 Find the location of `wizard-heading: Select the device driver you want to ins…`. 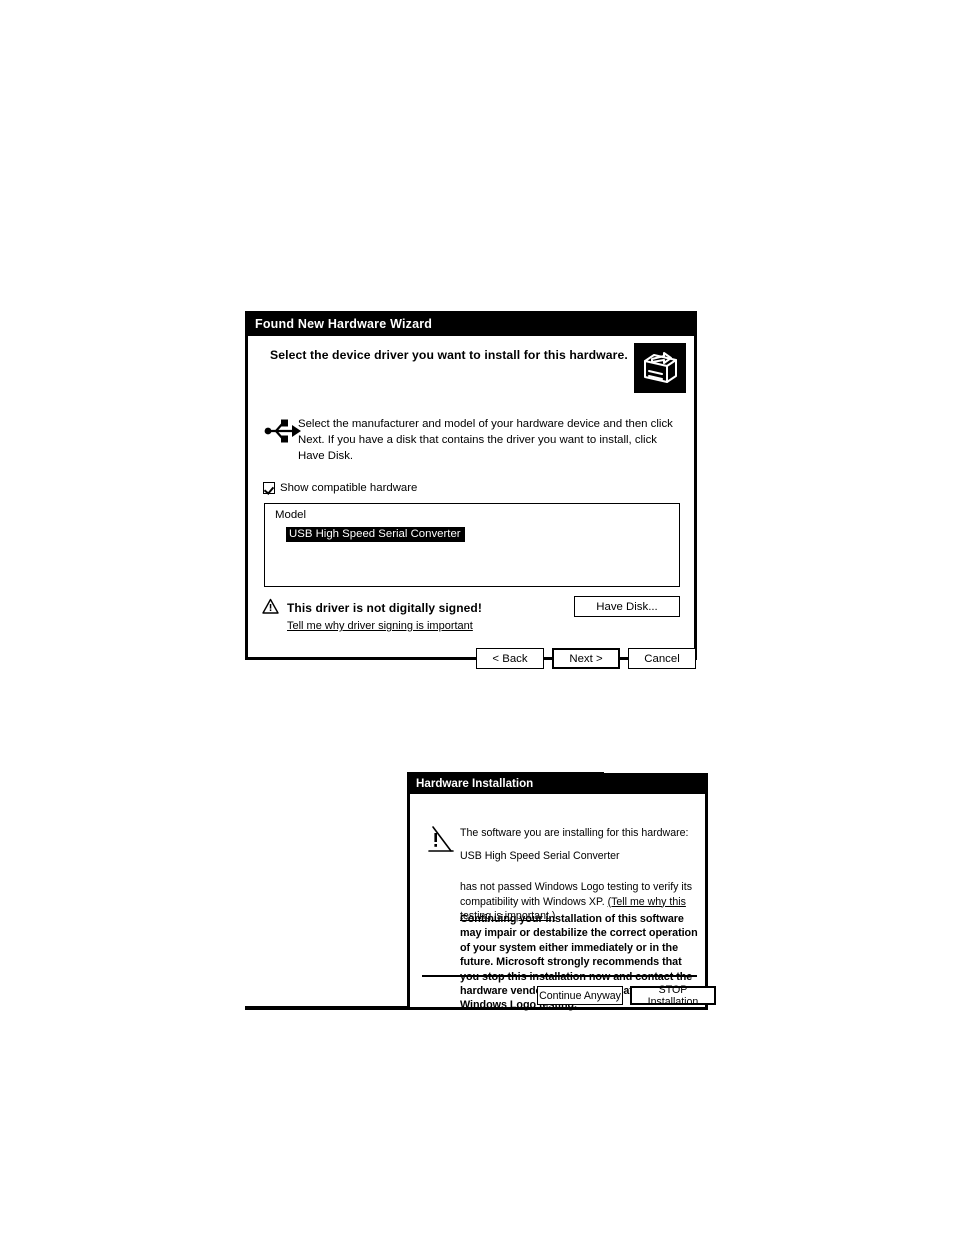

wizard-heading: Select the device driver you want to ins… is located at coordinates (449, 355).